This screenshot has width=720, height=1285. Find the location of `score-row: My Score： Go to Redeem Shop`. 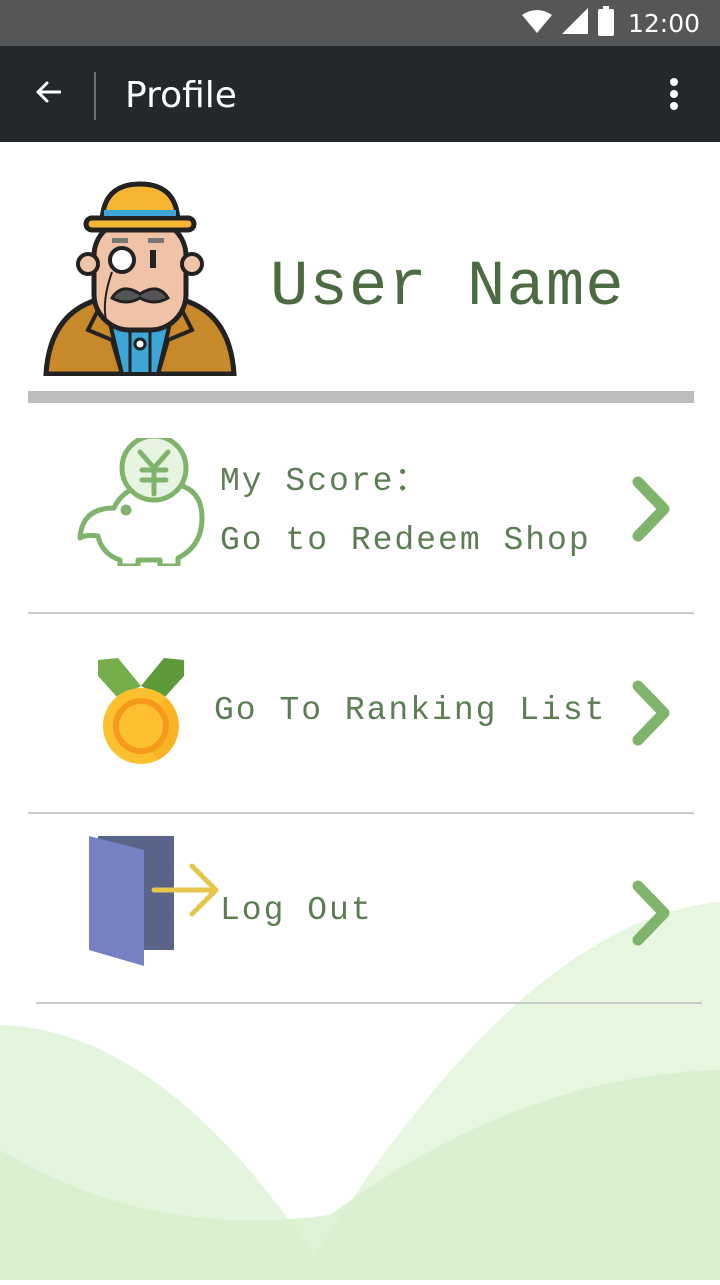

score-row: My Score： Go to Redeem Shop is located at coordinates (361, 508).